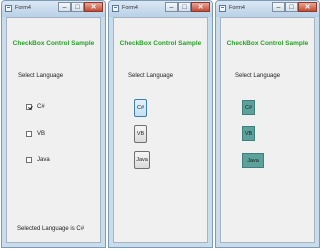 The height and width of the screenshot is (250, 320). I want to click on checkbox-csharp: C#, so click(35, 107).